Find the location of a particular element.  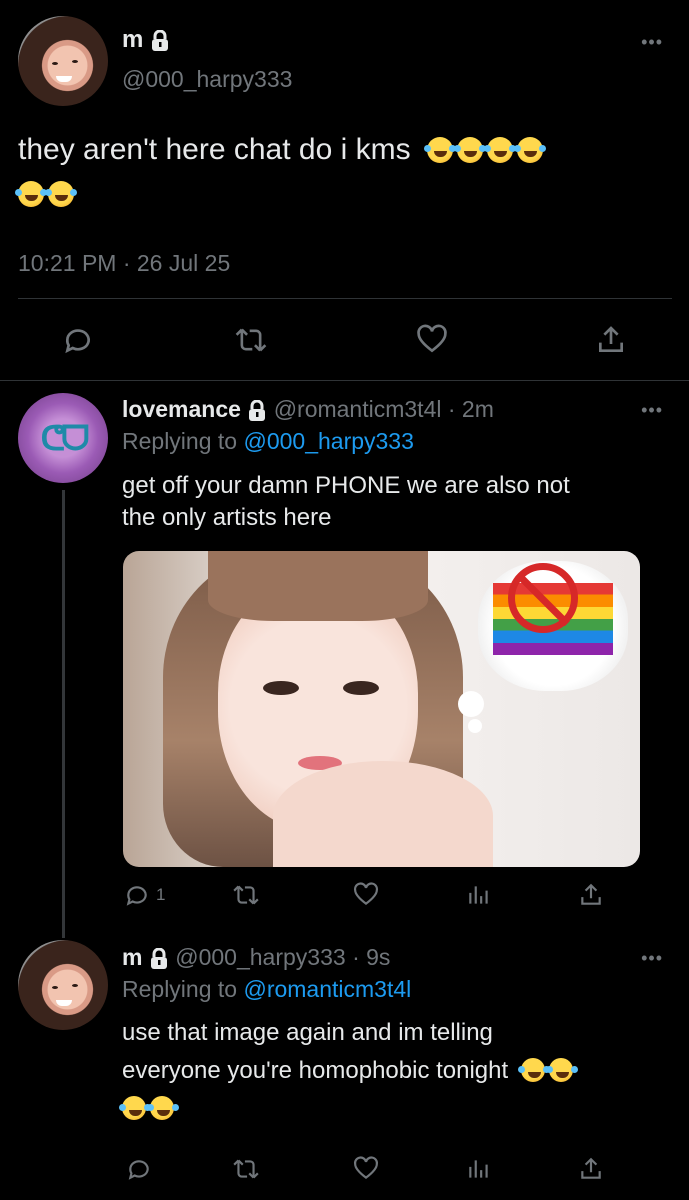

tweet-text-body: they aren't here chat do i kms is located at coordinates (214, 149).